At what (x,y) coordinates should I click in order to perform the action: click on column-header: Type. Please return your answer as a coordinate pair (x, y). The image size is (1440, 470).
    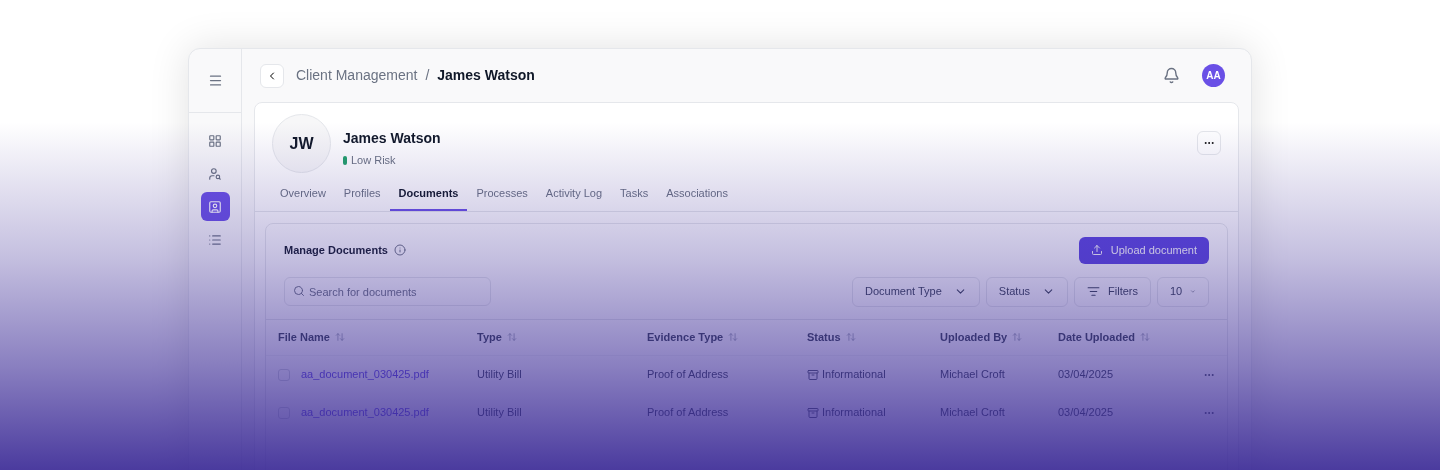
    Looking at the image, I should click on (489, 337).